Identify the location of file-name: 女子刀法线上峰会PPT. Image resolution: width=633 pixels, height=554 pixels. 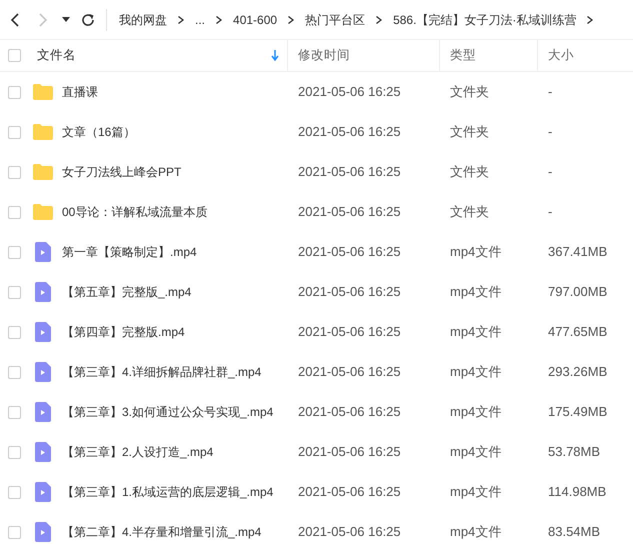
(122, 172).